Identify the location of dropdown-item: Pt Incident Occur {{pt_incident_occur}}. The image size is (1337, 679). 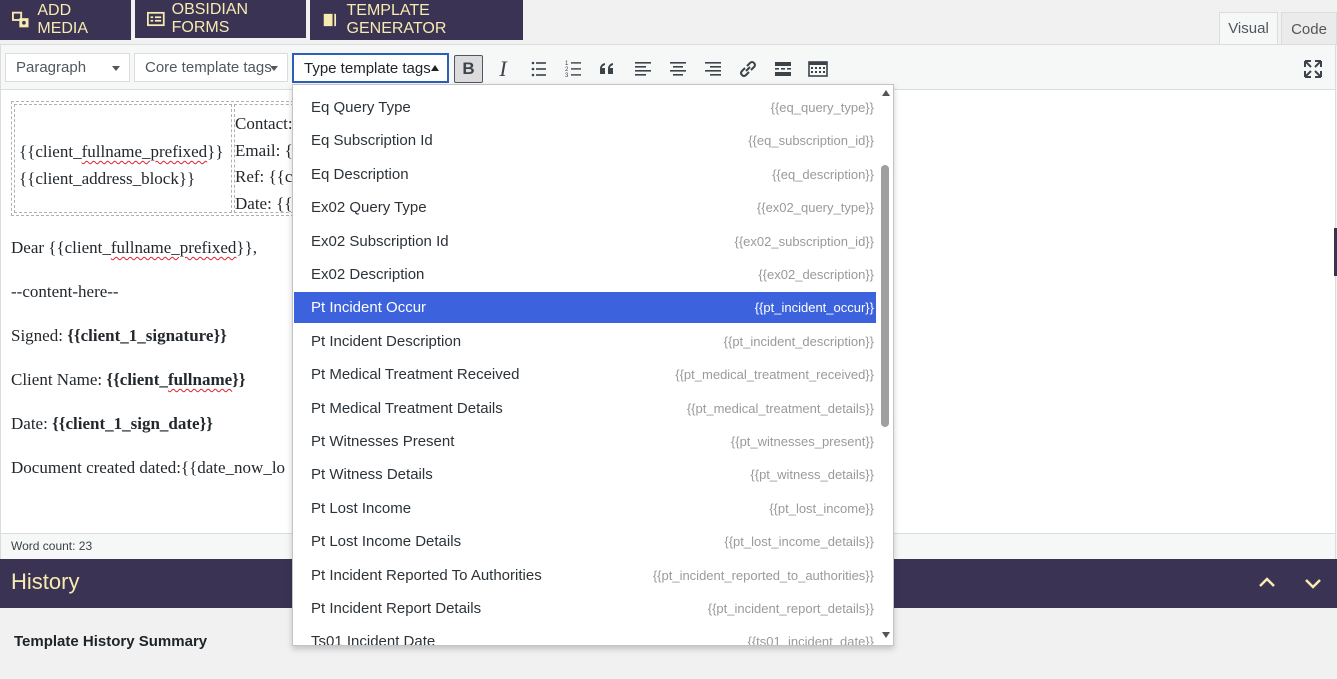
(585, 308).